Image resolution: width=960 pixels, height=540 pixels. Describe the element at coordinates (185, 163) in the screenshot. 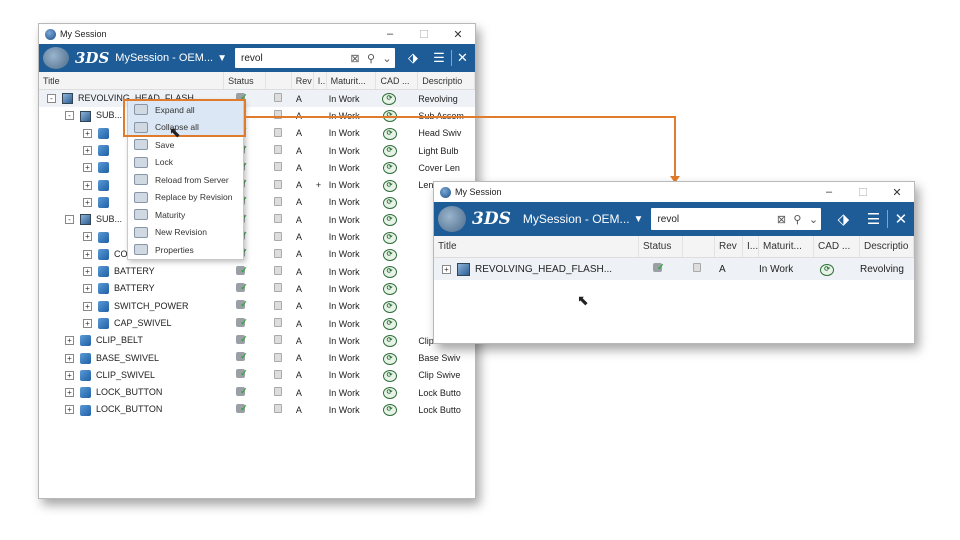

I see `menu-item-lock: Lock` at that location.